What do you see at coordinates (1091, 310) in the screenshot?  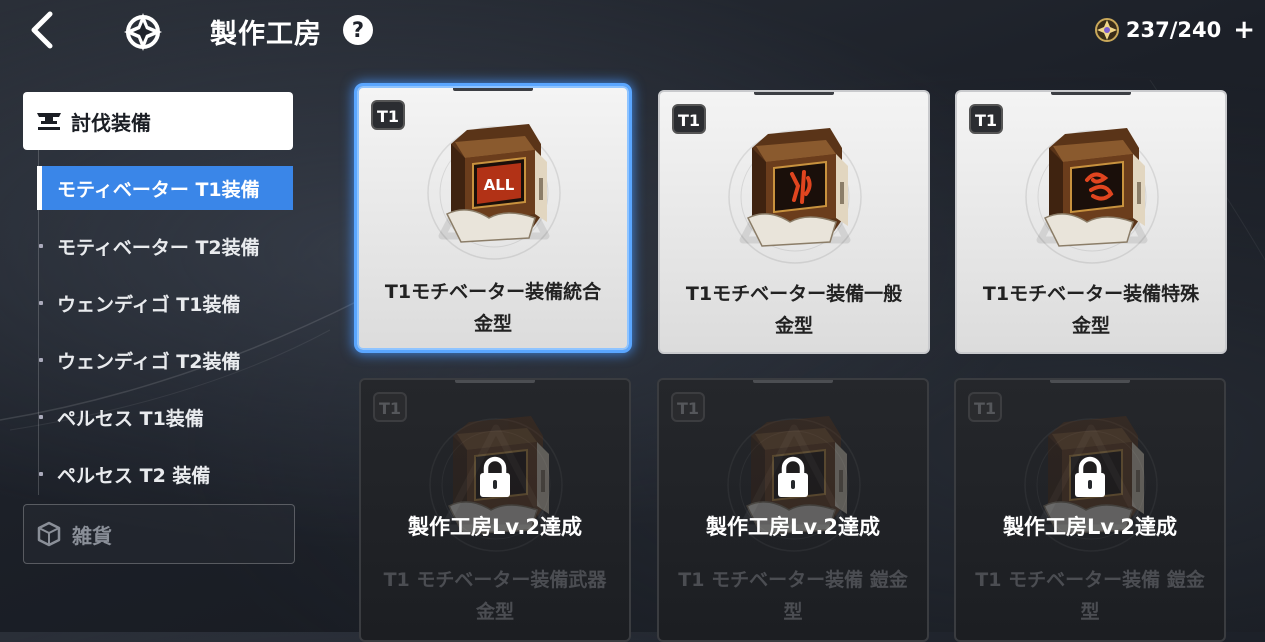 I see `card-title: T1モチベーター装備特殊 金型` at bounding box center [1091, 310].